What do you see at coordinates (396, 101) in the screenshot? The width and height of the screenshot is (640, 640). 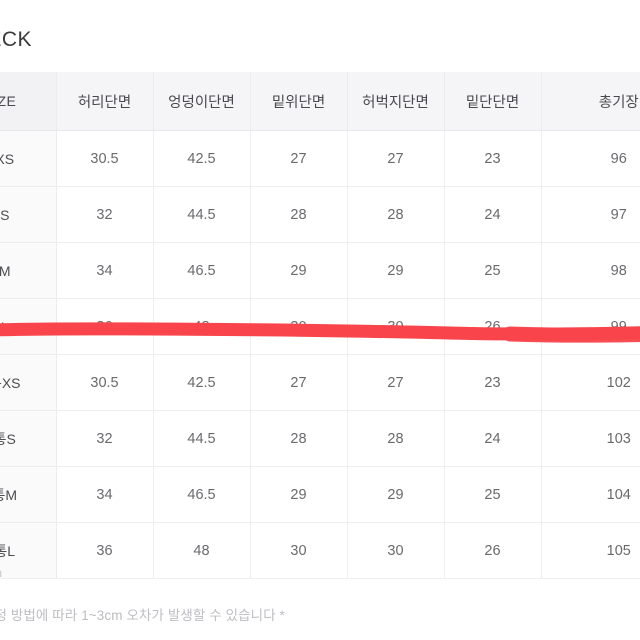 I see `column-header-thigh: 허벅지단면` at bounding box center [396, 101].